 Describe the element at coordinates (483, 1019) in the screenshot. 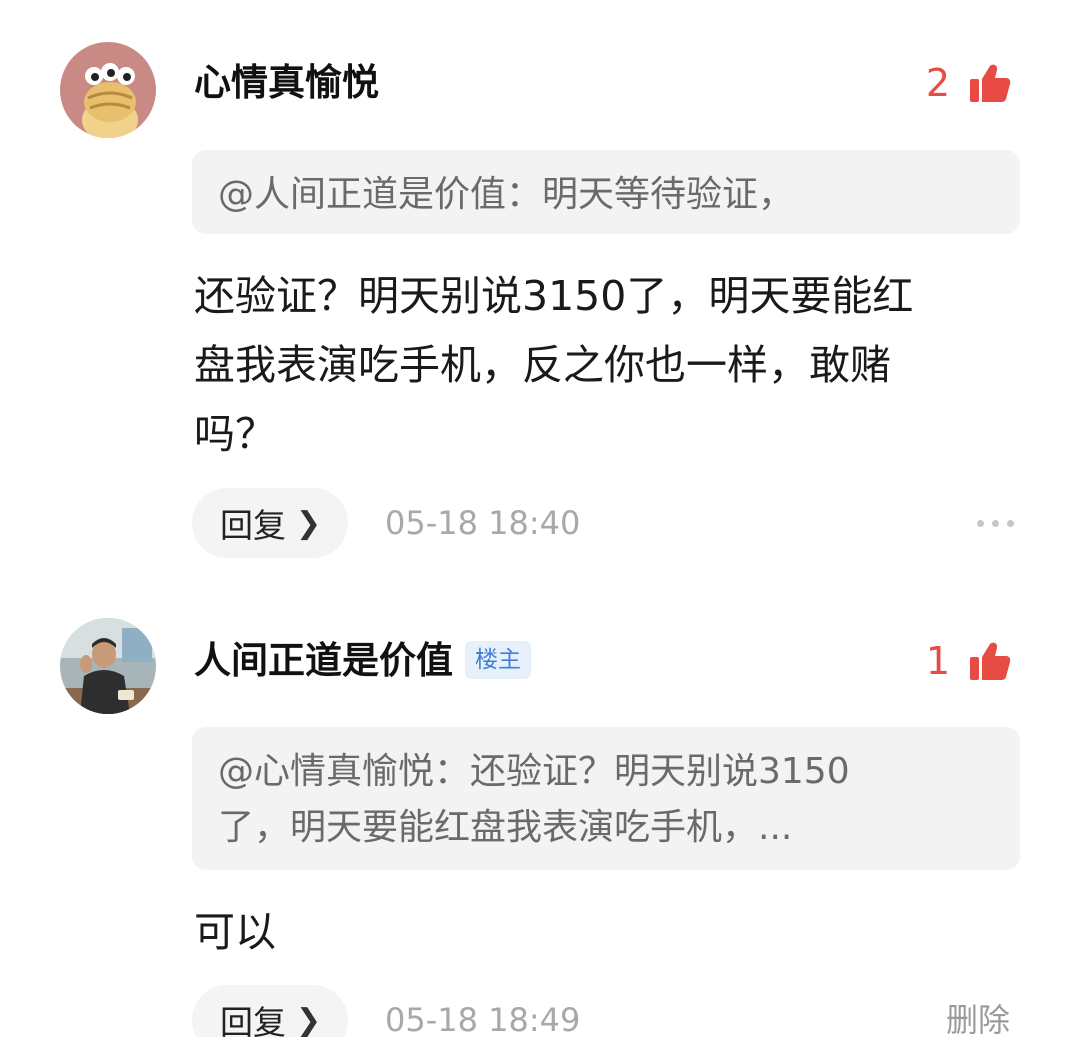

I see `timestamp: 05-18 18:49` at that location.